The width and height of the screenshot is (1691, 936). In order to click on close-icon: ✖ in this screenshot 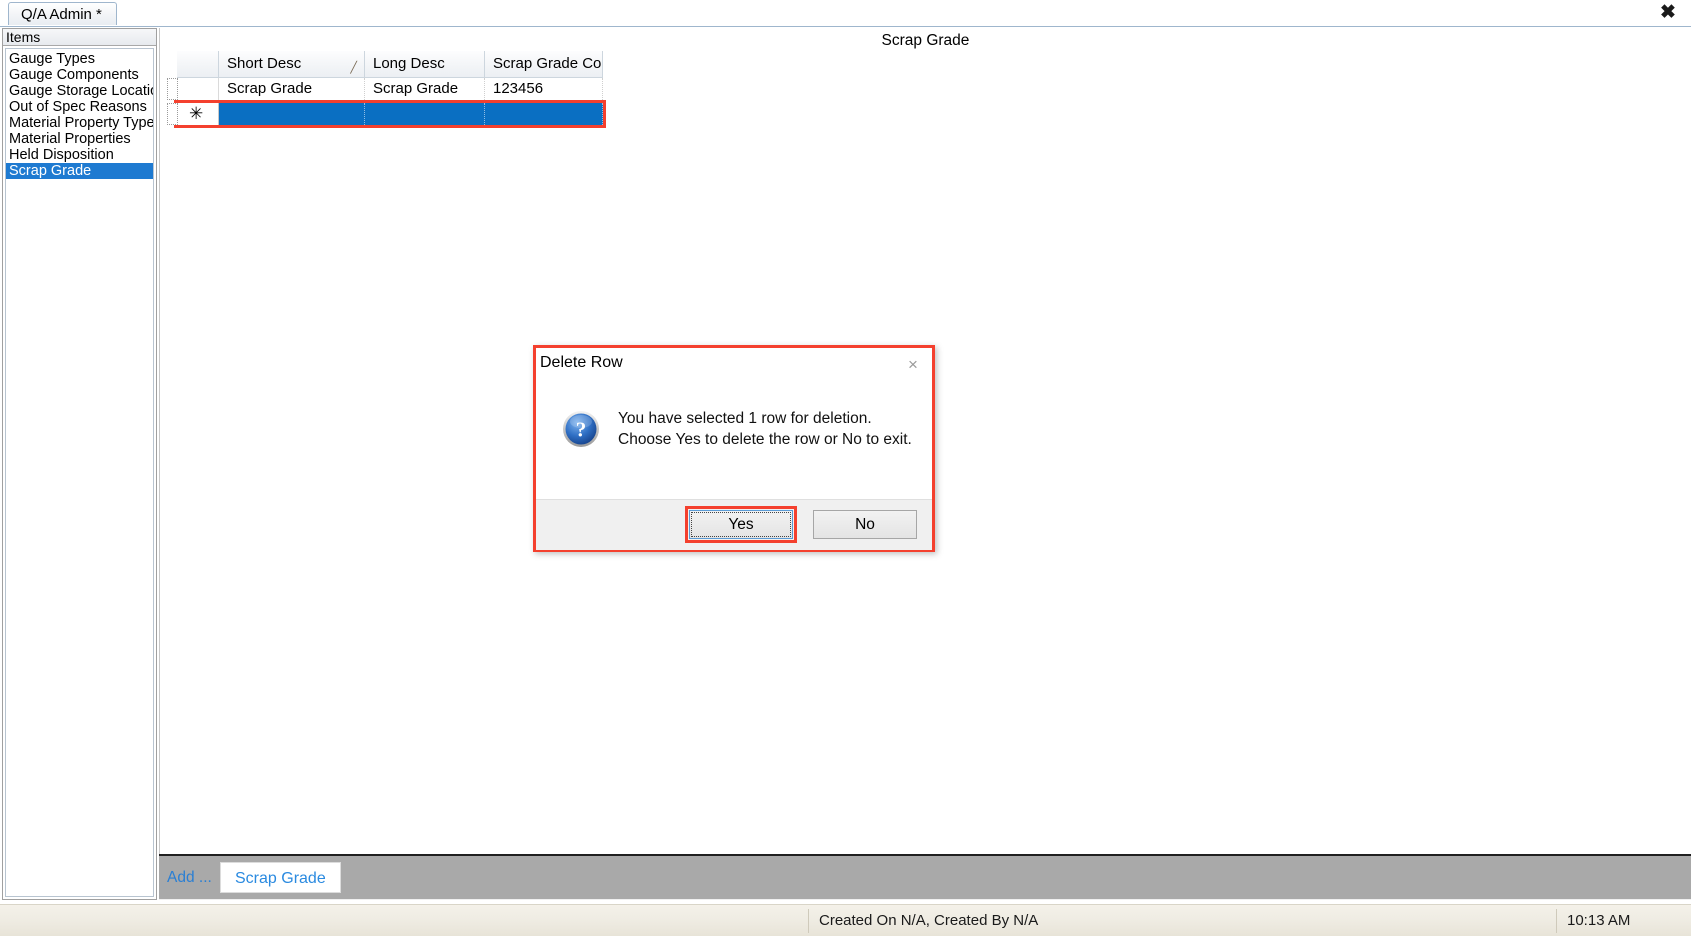, I will do `click(1668, 13)`.